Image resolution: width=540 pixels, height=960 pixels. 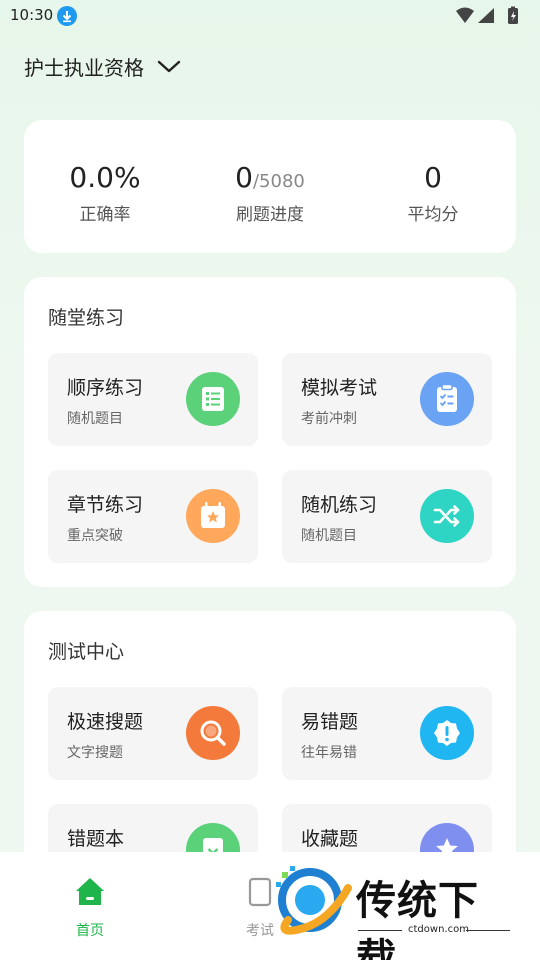 I want to click on tile-title: 易错题, so click(x=330, y=722).